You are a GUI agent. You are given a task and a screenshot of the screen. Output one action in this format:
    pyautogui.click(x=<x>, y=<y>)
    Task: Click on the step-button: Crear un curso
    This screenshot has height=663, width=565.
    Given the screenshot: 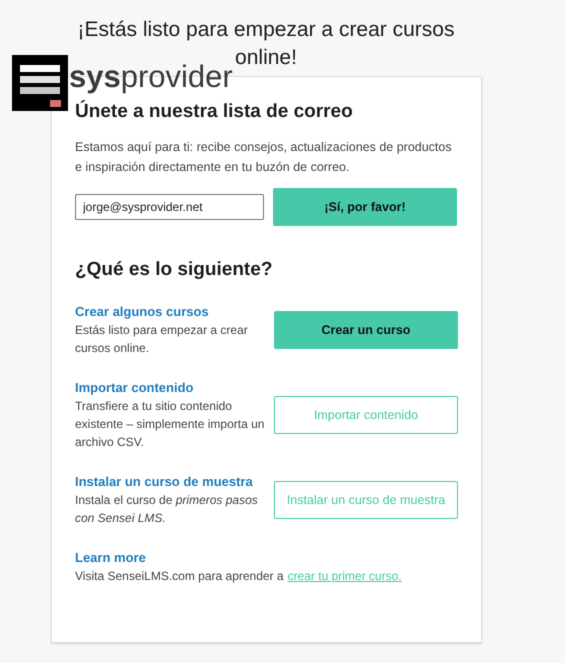 What is the action you would take?
    pyautogui.click(x=366, y=330)
    